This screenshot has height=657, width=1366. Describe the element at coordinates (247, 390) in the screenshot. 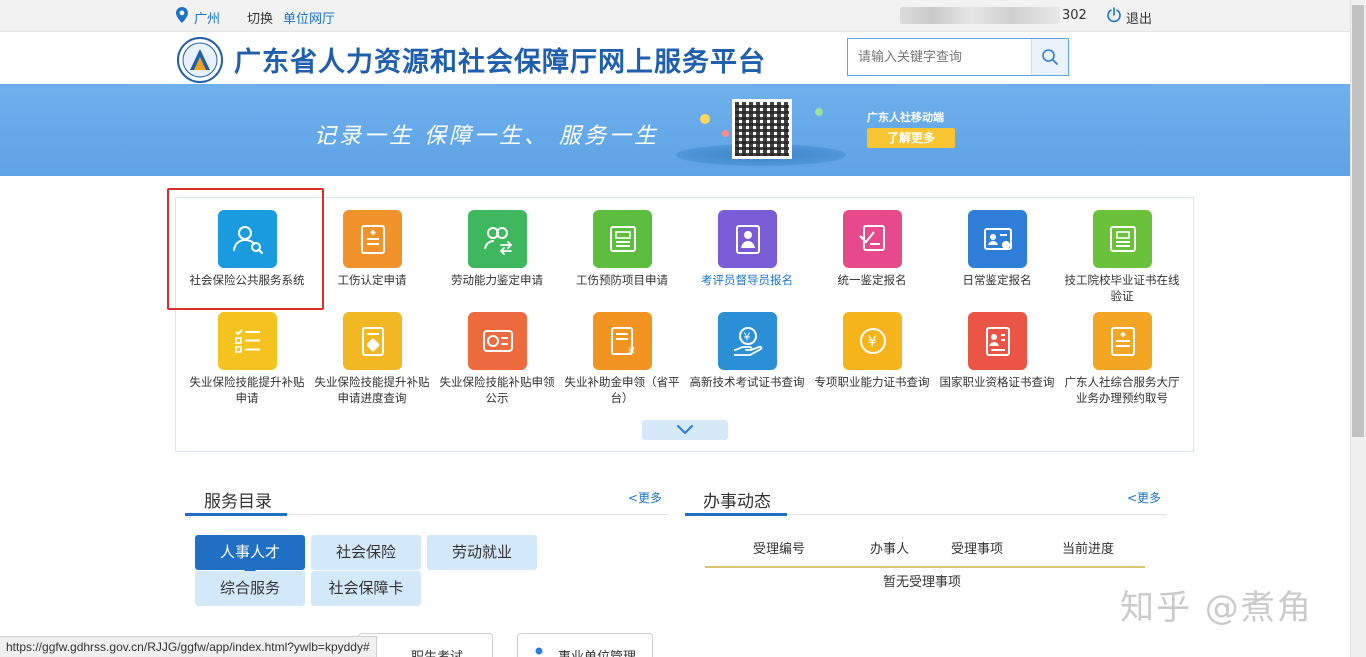

I see `service-tile-label: 失业保险技能提升补贴申请` at that location.